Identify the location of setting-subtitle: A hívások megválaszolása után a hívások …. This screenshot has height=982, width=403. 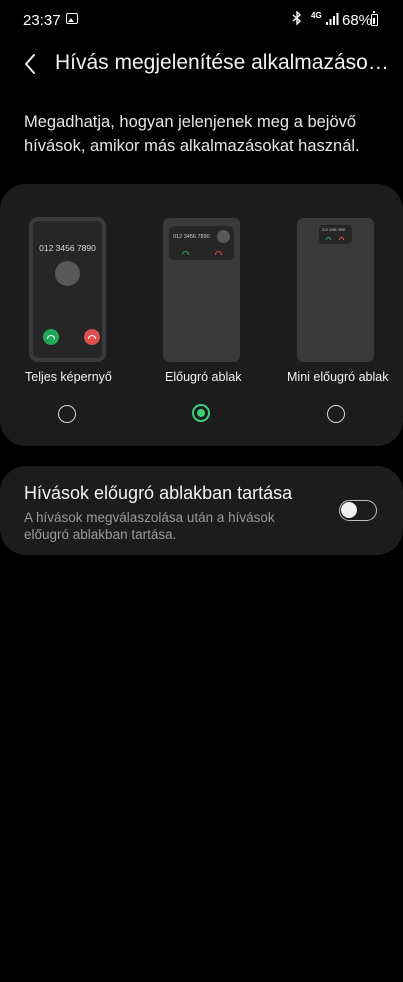
(149, 526).